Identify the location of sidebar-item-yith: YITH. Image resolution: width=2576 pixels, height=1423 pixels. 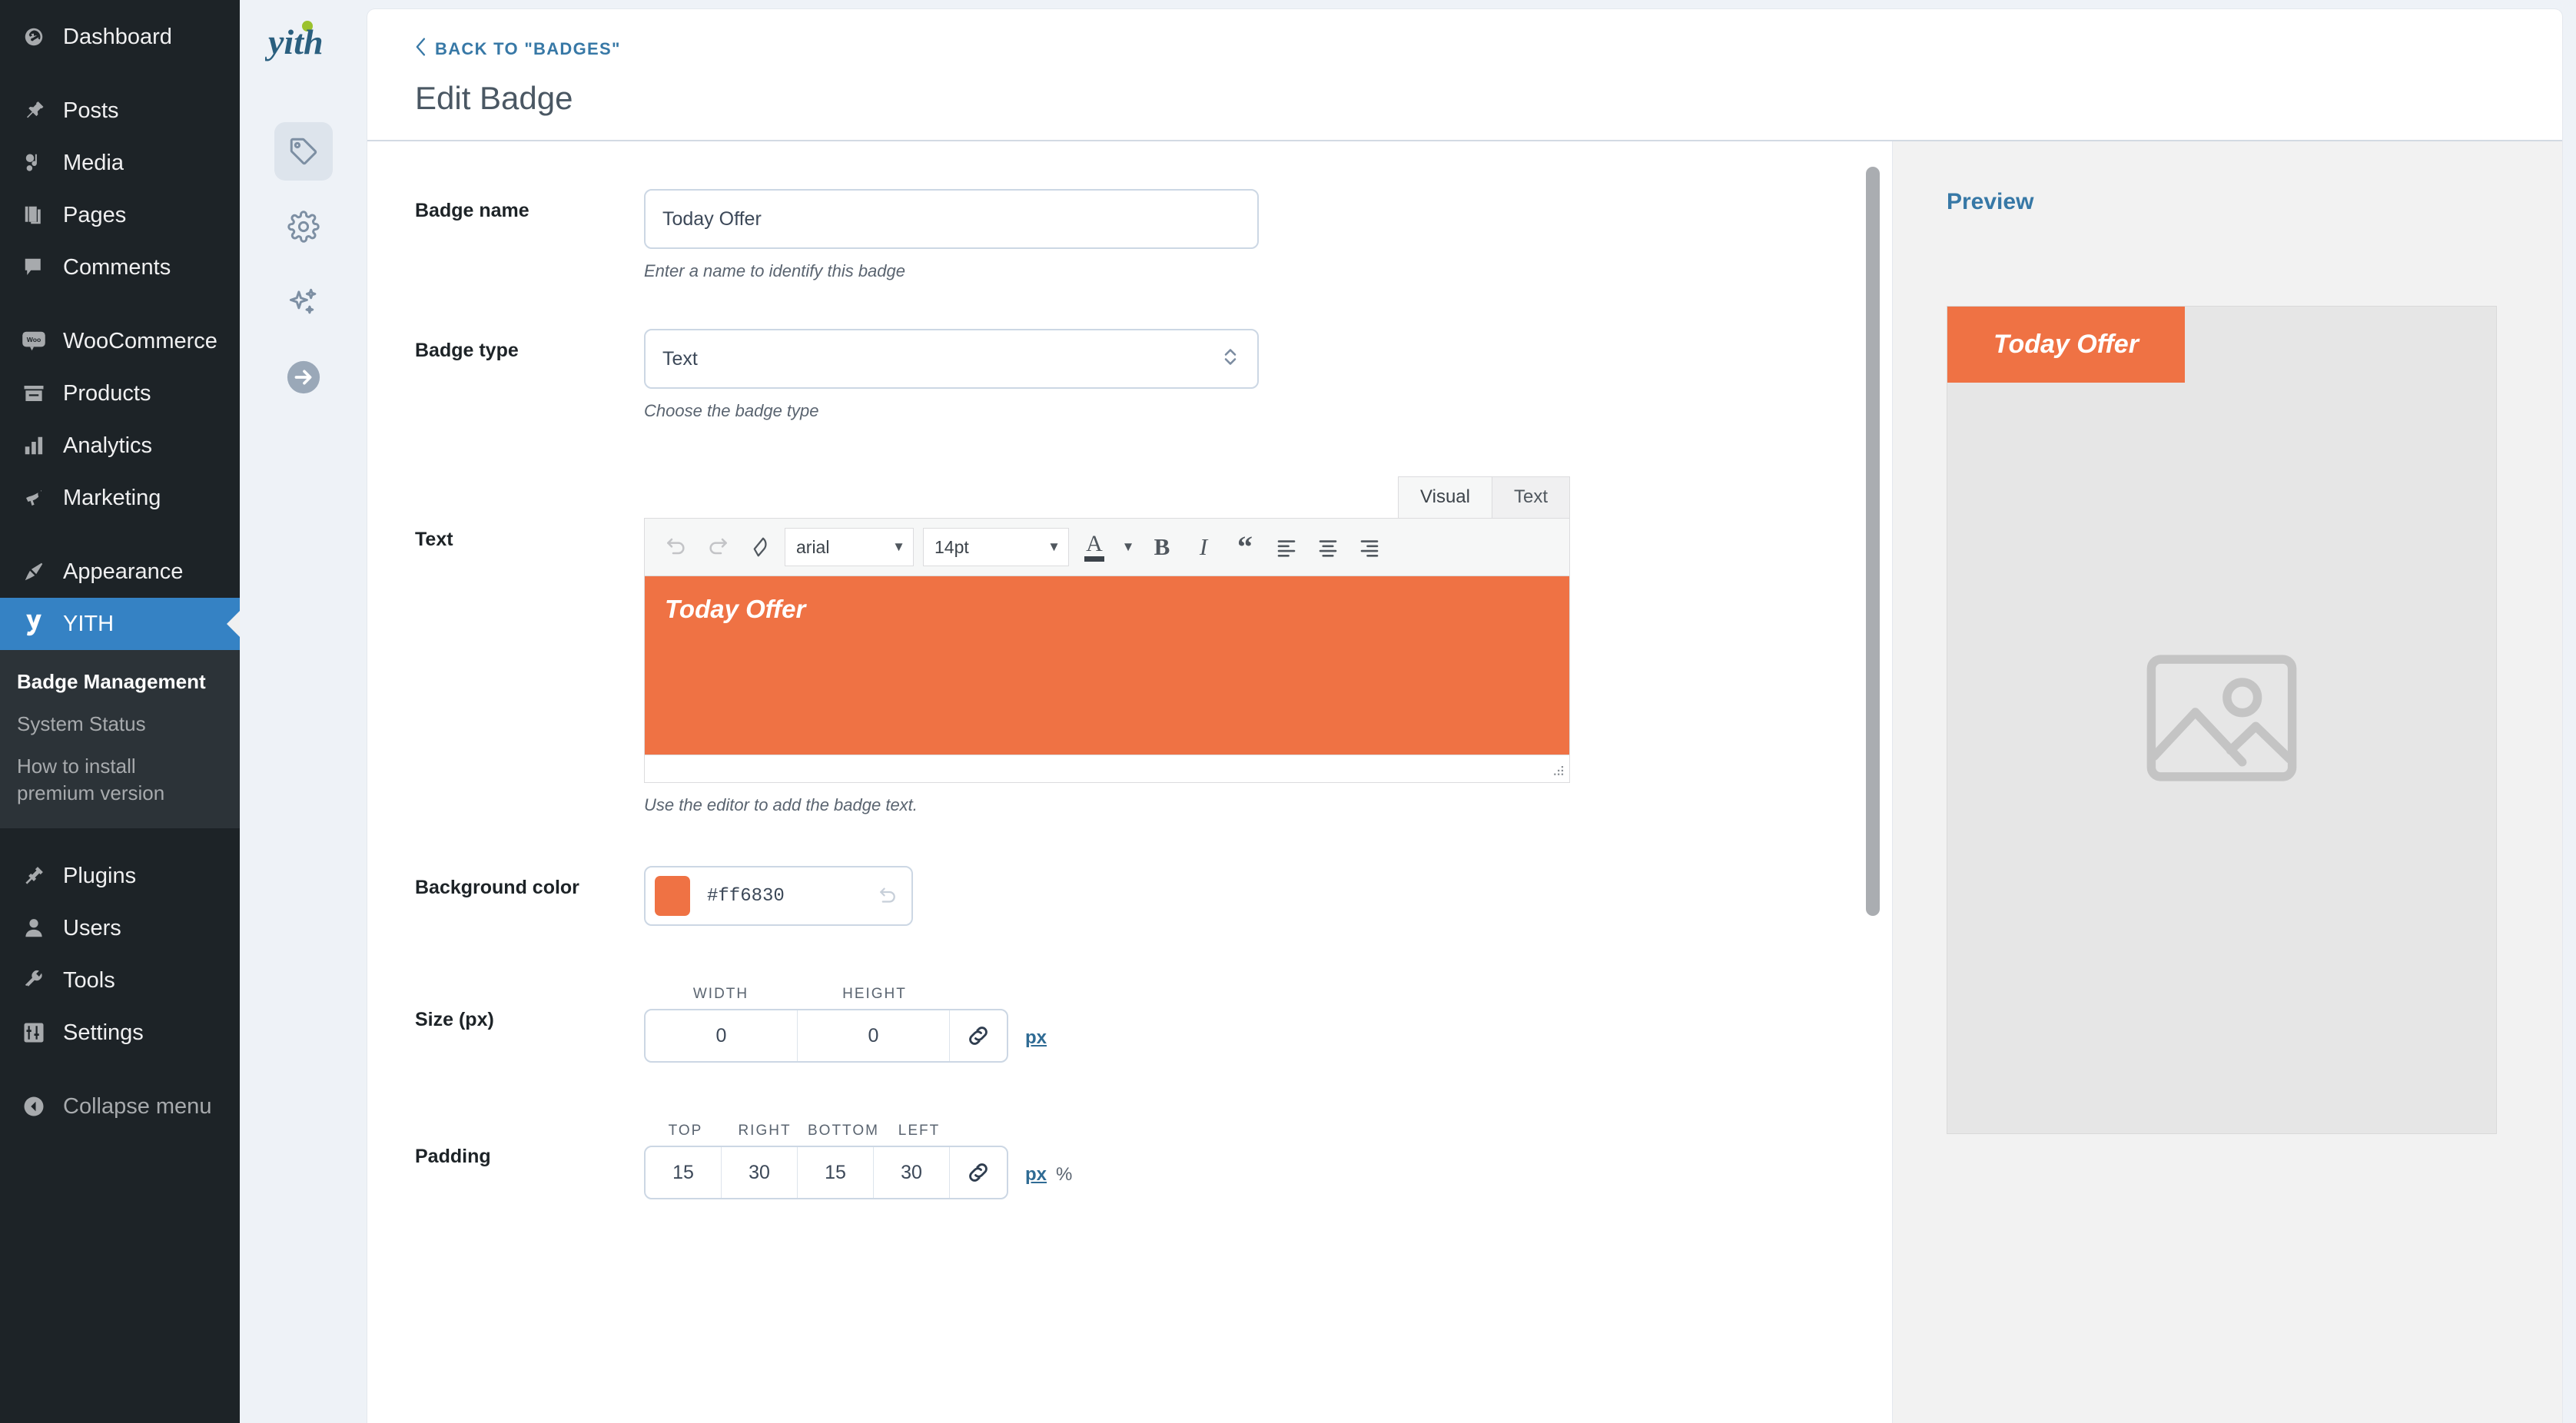
(120, 624).